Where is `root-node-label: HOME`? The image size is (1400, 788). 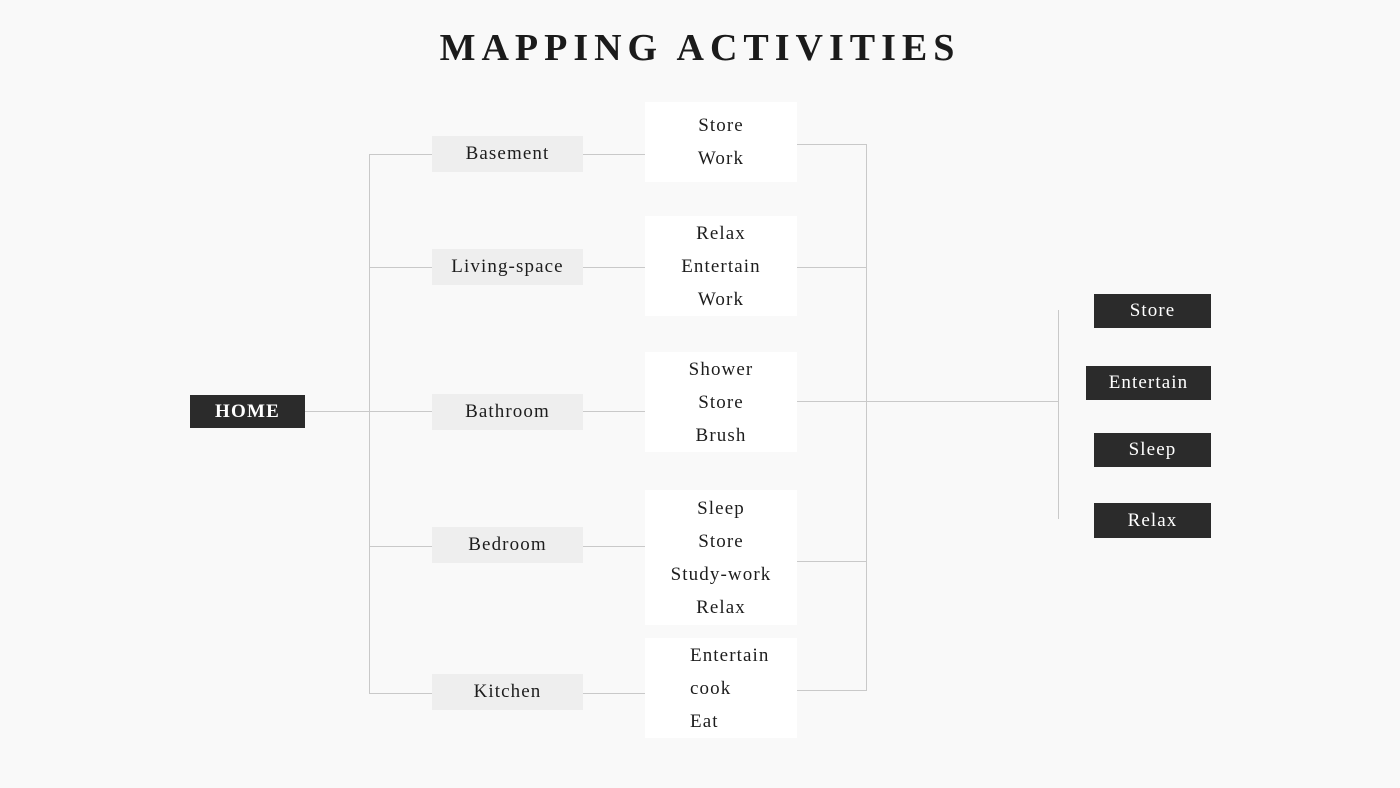 root-node-label: HOME is located at coordinates (247, 411).